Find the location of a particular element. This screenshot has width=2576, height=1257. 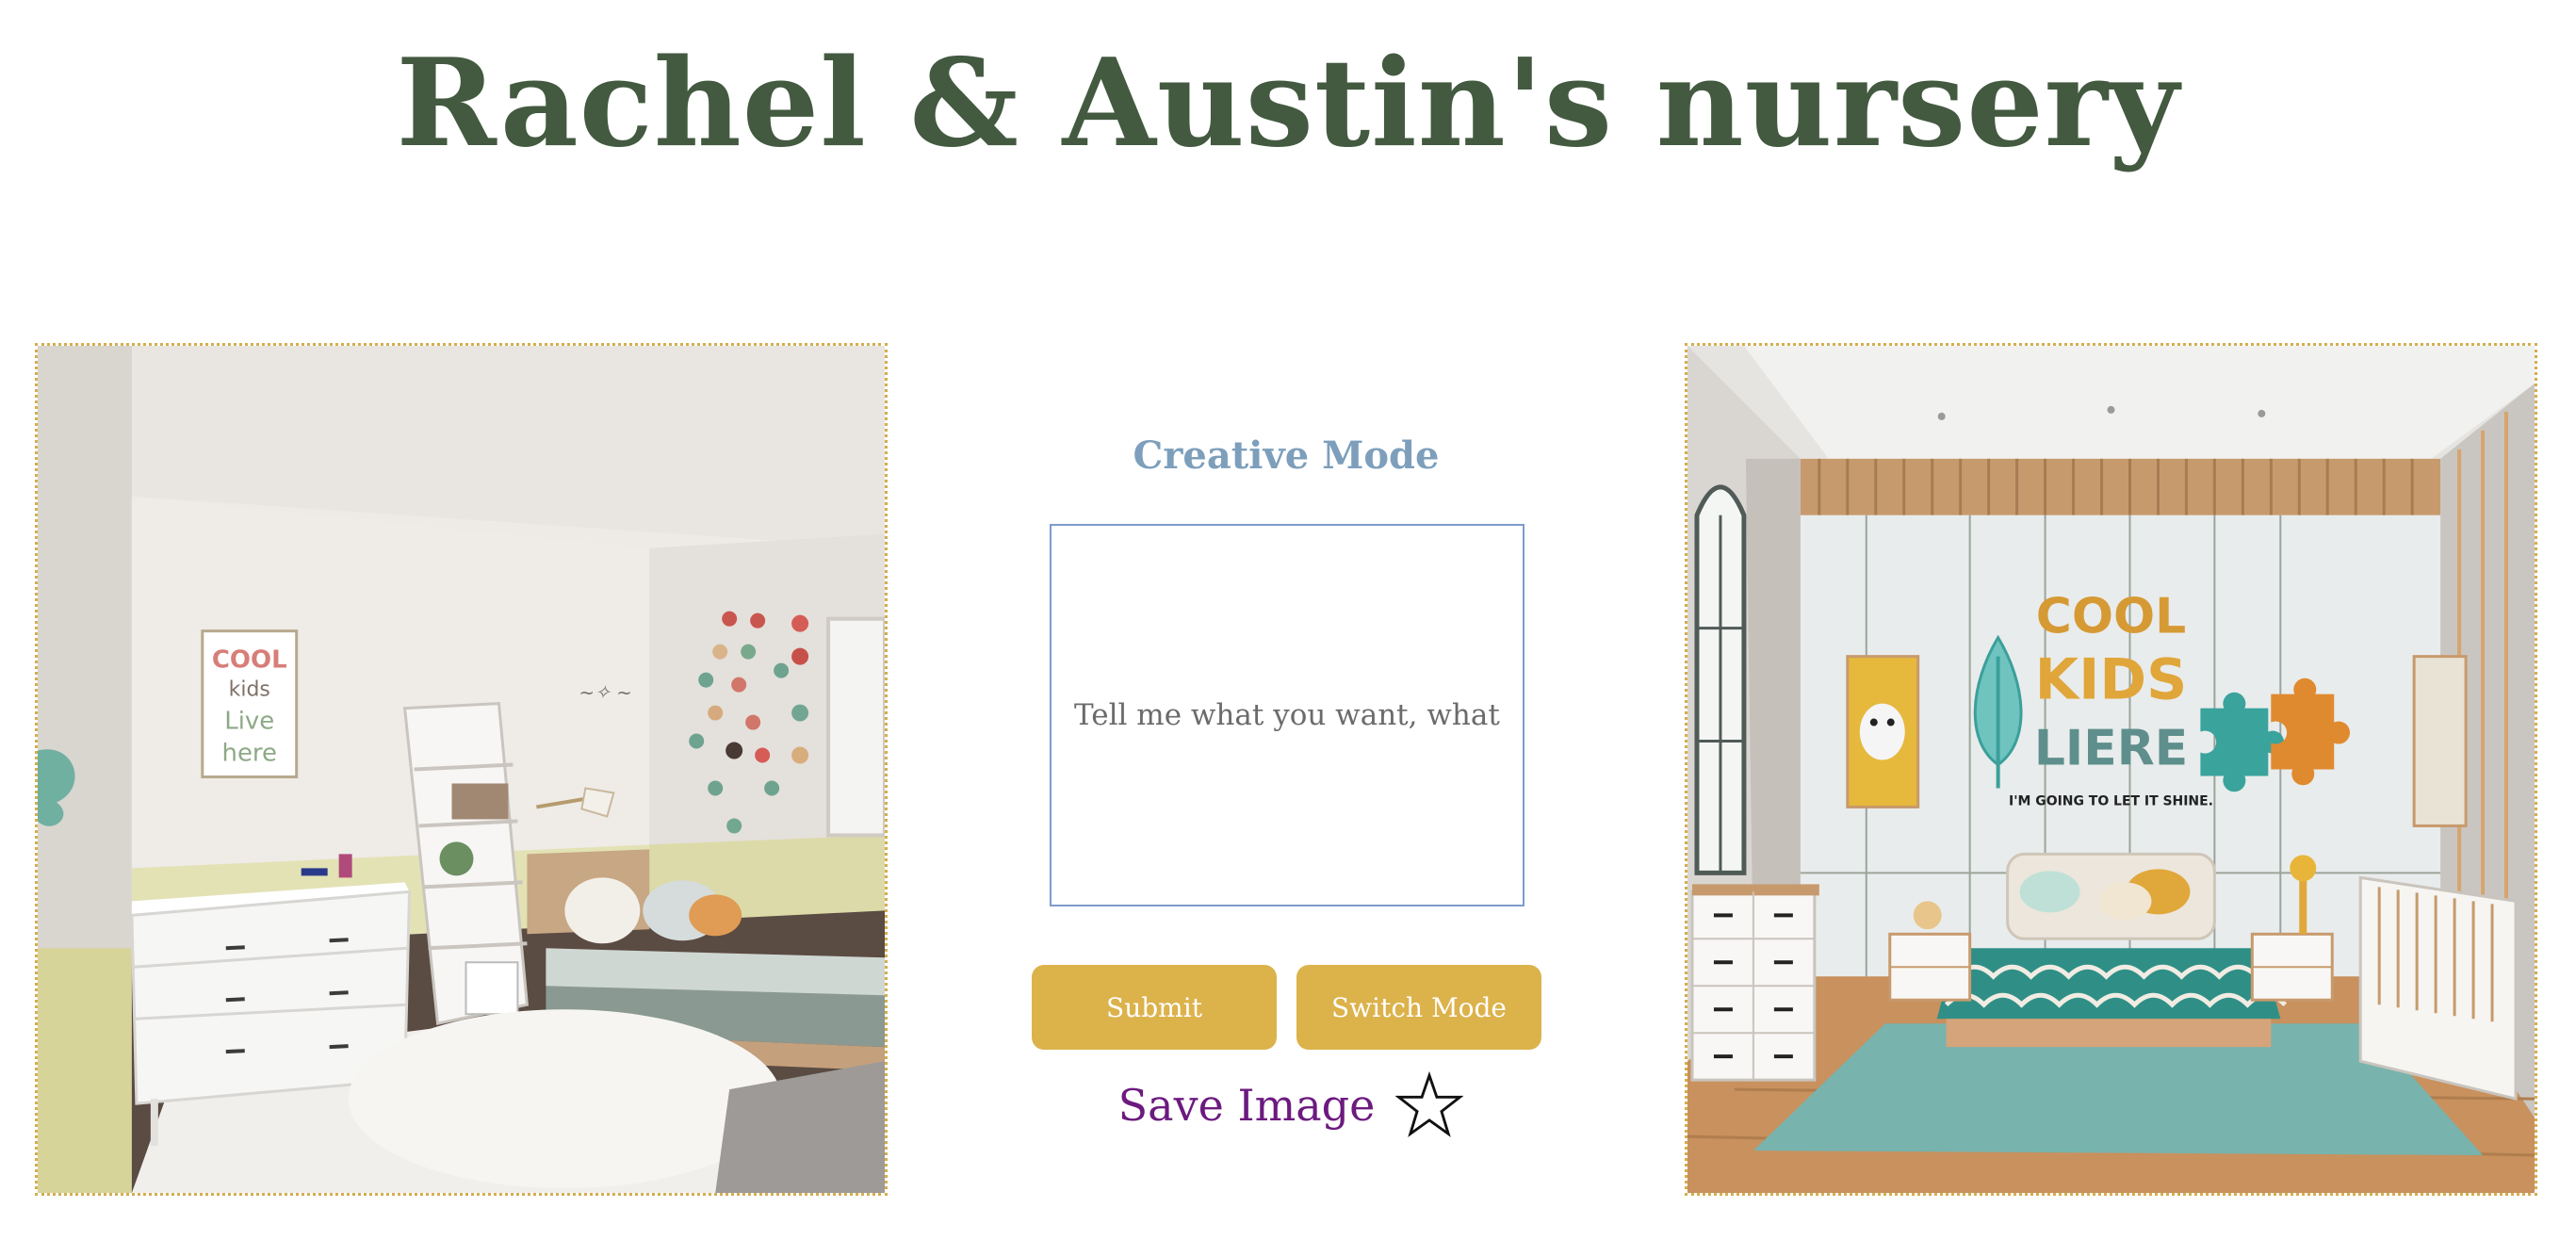

mode-title: Creative Mode is located at coordinates (1286, 455).